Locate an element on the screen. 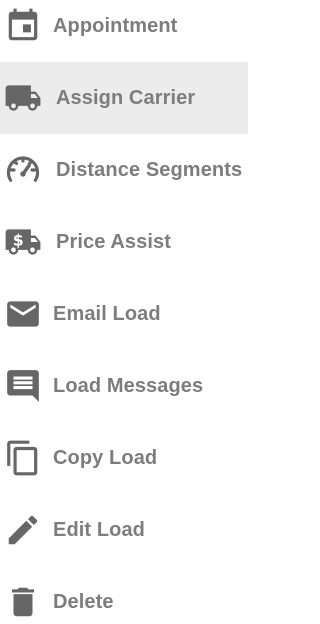 The width and height of the screenshot is (320, 624). menu-item-label: Copy Load is located at coordinates (105, 457).